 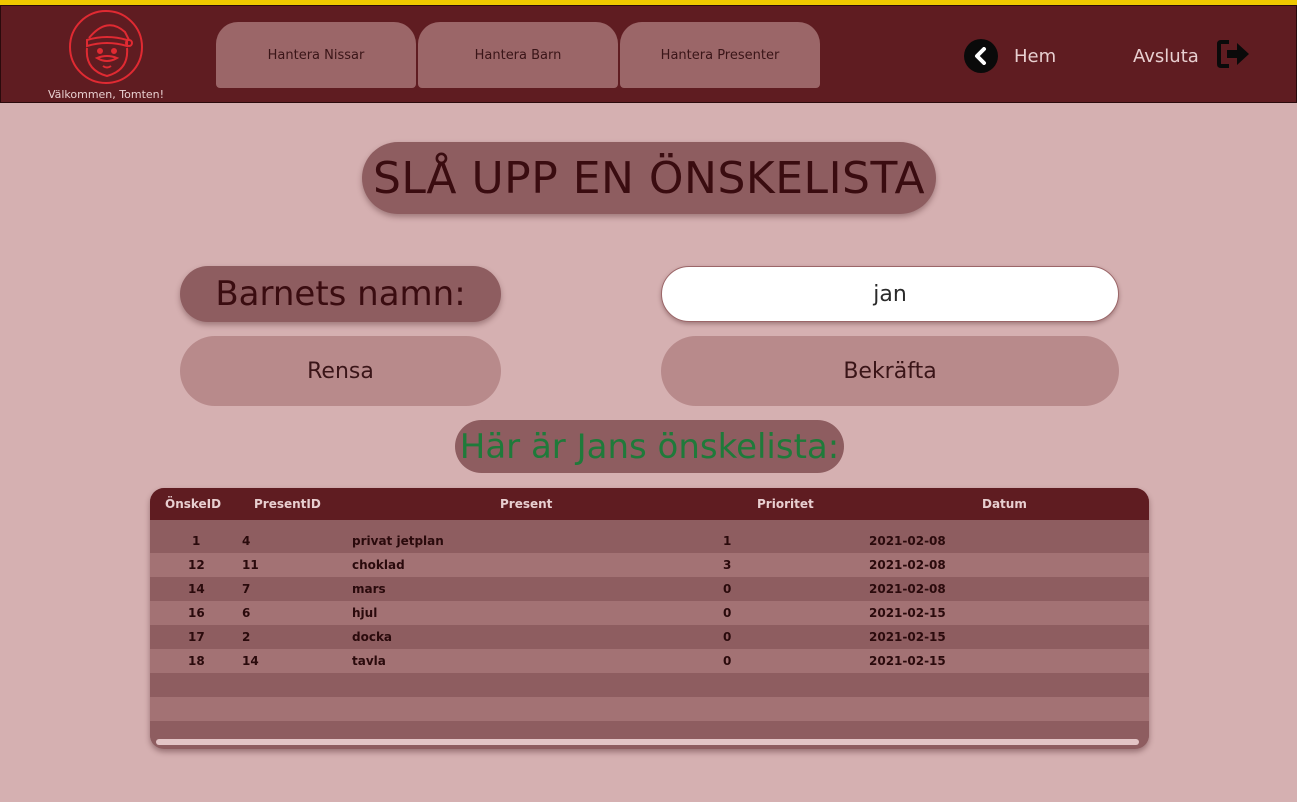 What do you see at coordinates (649, 565) in the screenshot?
I see `table-row: 12 11 choklad 3 2021-02-08` at bounding box center [649, 565].